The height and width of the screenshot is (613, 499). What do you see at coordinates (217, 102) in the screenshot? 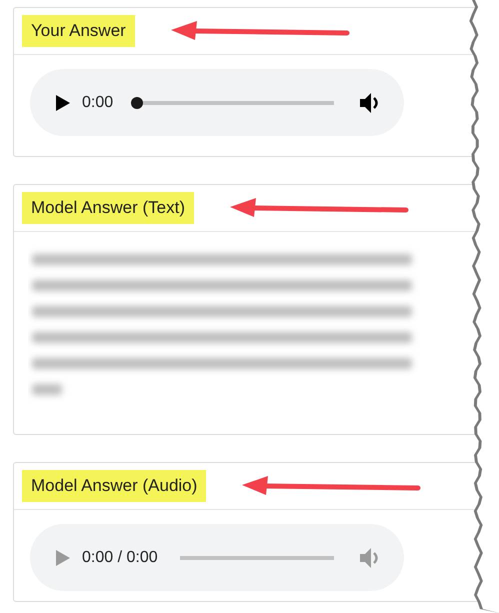
I see `audio-player: 0:00` at bounding box center [217, 102].